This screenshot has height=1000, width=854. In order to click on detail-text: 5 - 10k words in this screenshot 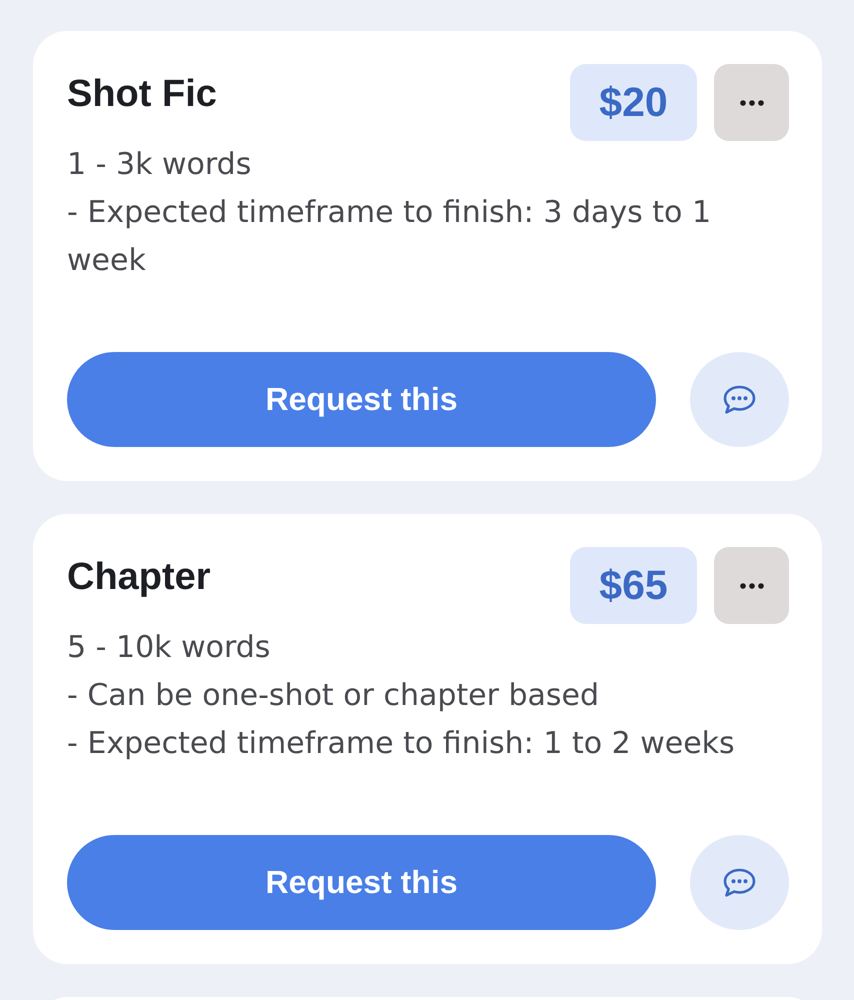, I will do `click(169, 648)`.